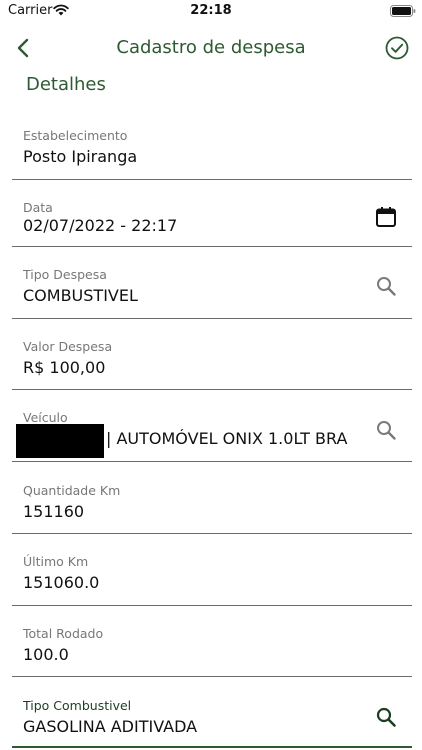 The width and height of the screenshot is (422, 750). What do you see at coordinates (46, 654) in the screenshot?
I see `total-rodado-value: 100.0` at bounding box center [46, 654].